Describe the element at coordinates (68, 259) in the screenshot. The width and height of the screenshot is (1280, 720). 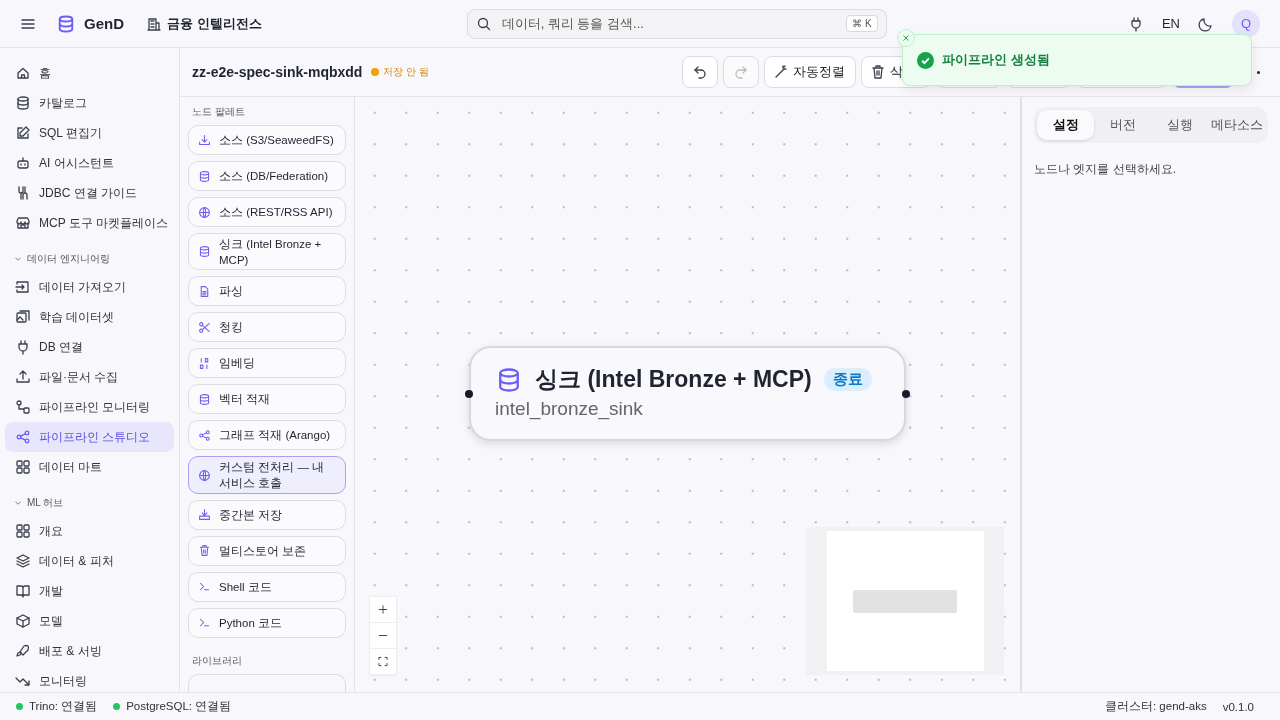
I see `section-heading: 데이터 엔지니어링` at that location.